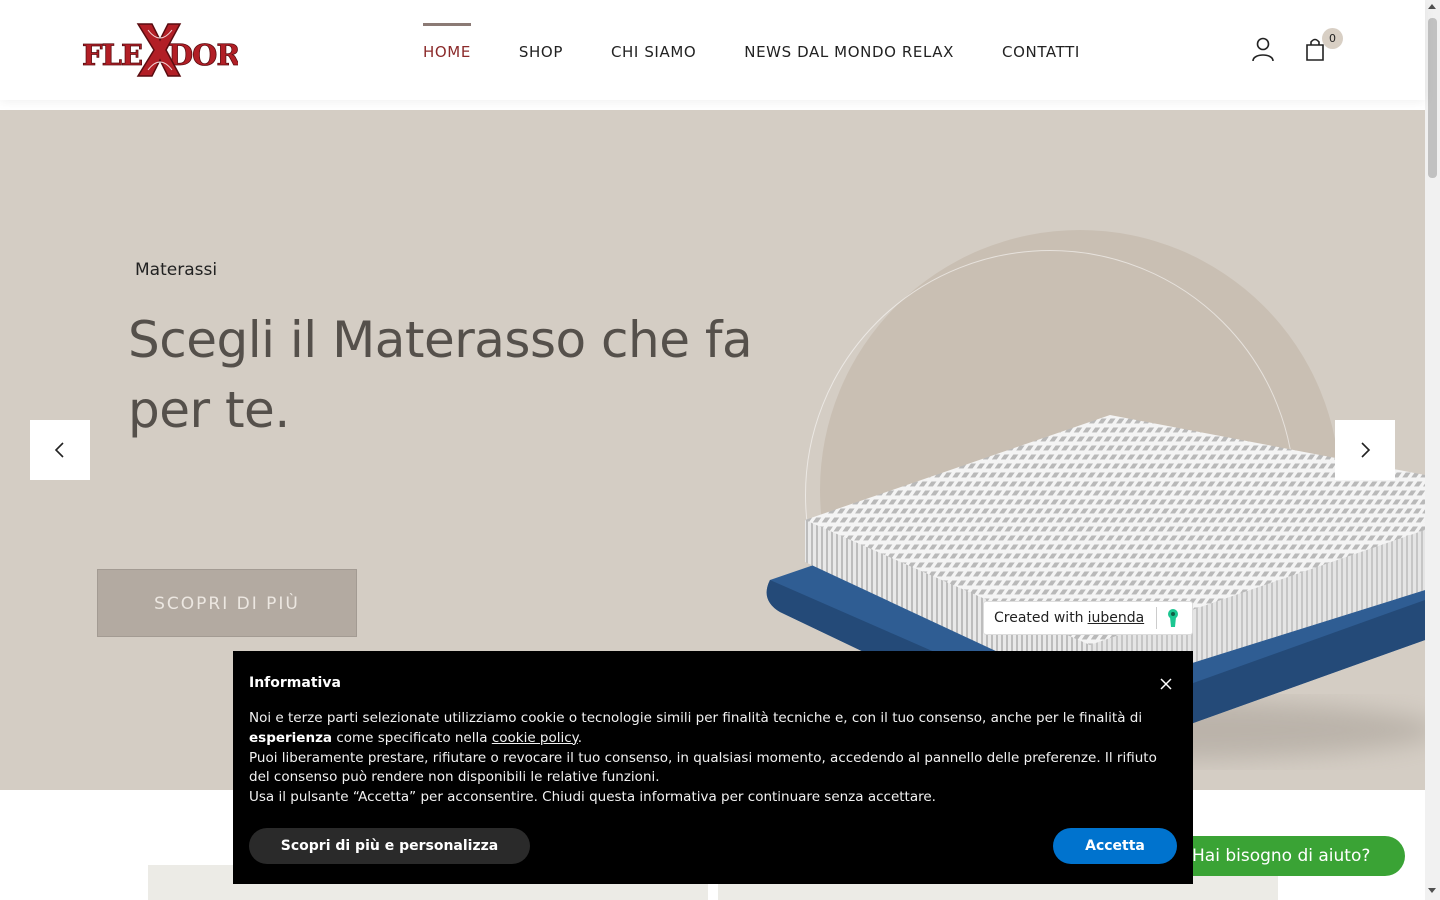 The image size is (1440, 900). I want to click on chevron-left-icon, so click(59, 450).